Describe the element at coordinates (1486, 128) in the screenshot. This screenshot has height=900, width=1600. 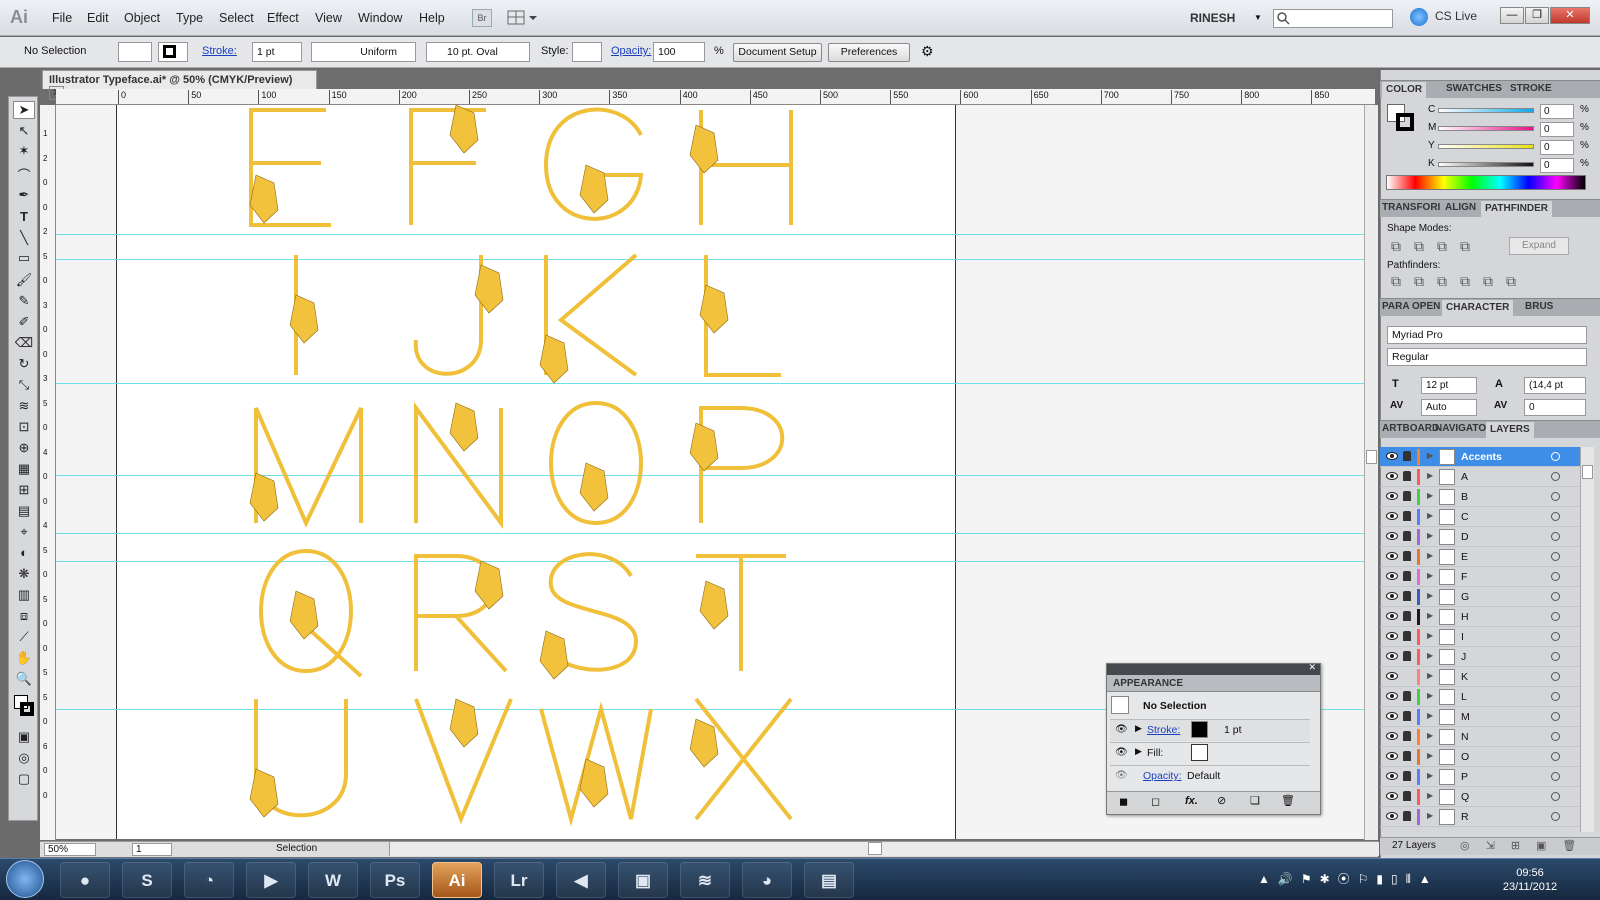
I see `channel-m-slider` at that location.